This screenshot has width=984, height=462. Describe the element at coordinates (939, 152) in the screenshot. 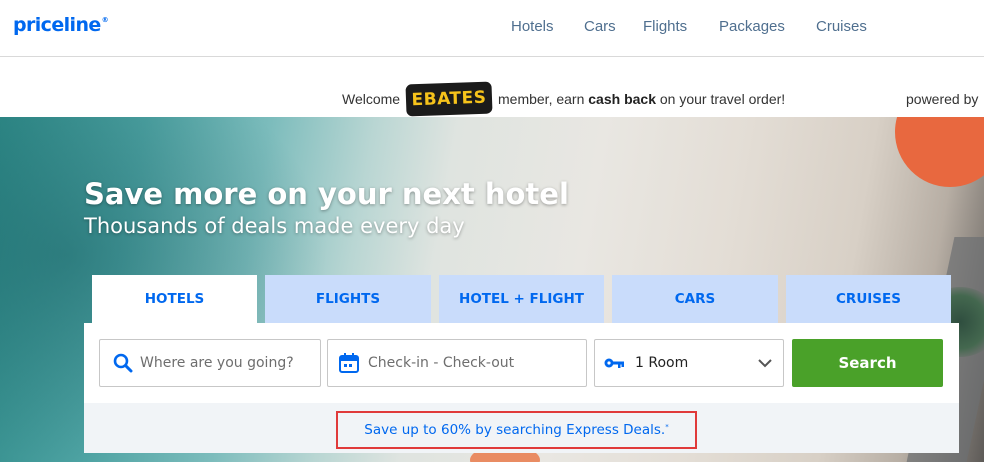

I see `hero-umbrella` at that location.